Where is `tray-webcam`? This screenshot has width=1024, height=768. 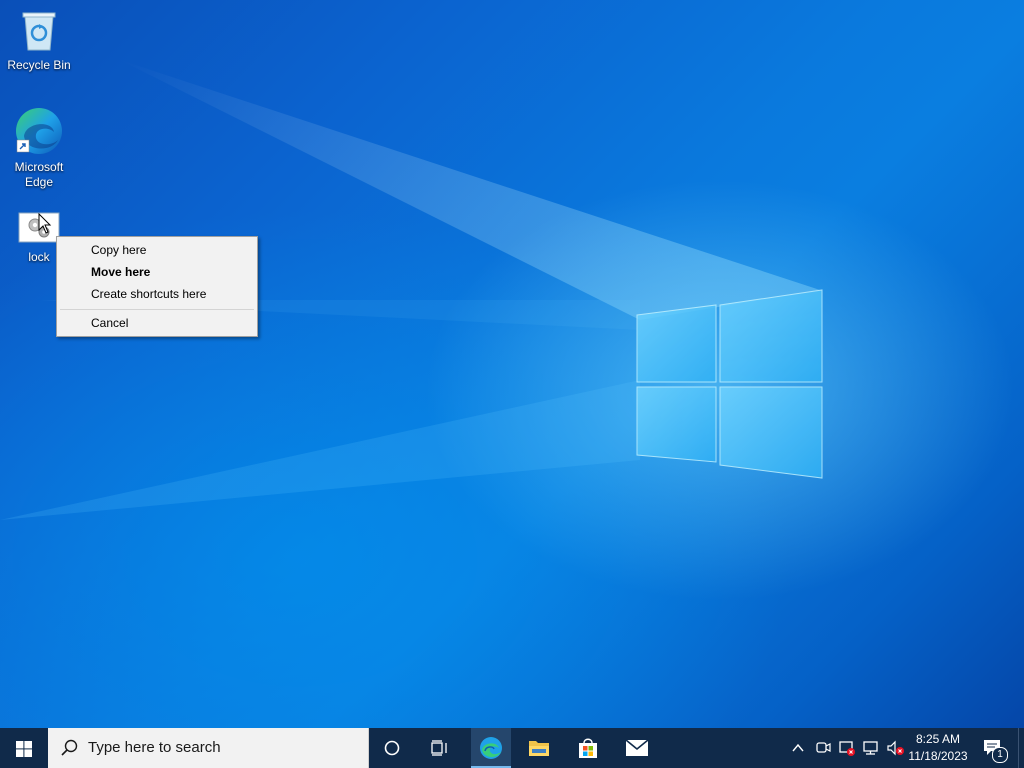
tray-webcam is located at coordinates (823, 748).